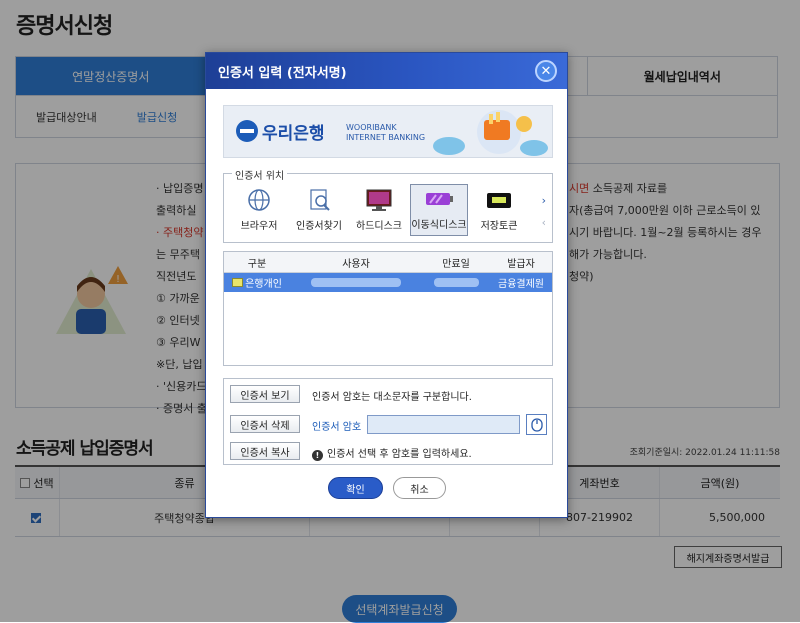 This screenshot has height=623, width=800. I want to click on cert-header-issuer: 발급자, so click(521, 264).